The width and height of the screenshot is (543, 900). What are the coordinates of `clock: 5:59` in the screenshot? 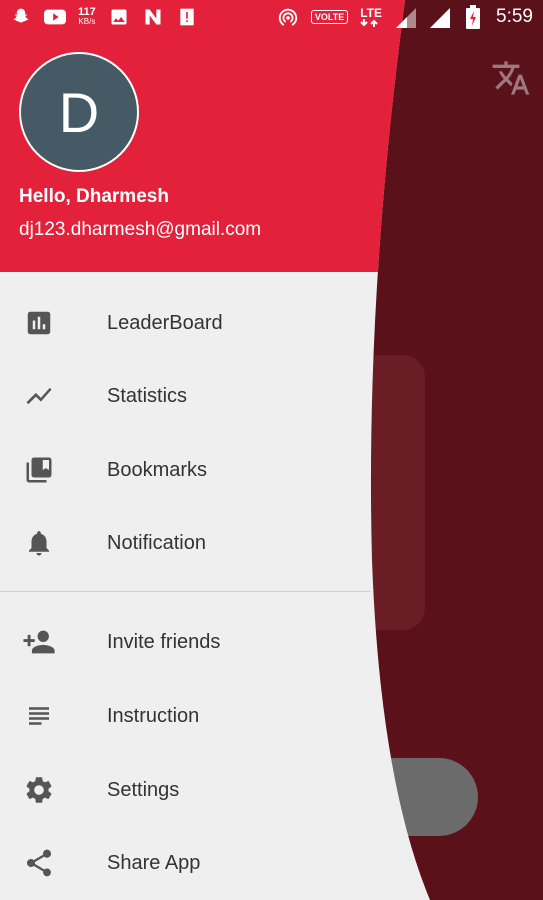 It's located at (514, 16).